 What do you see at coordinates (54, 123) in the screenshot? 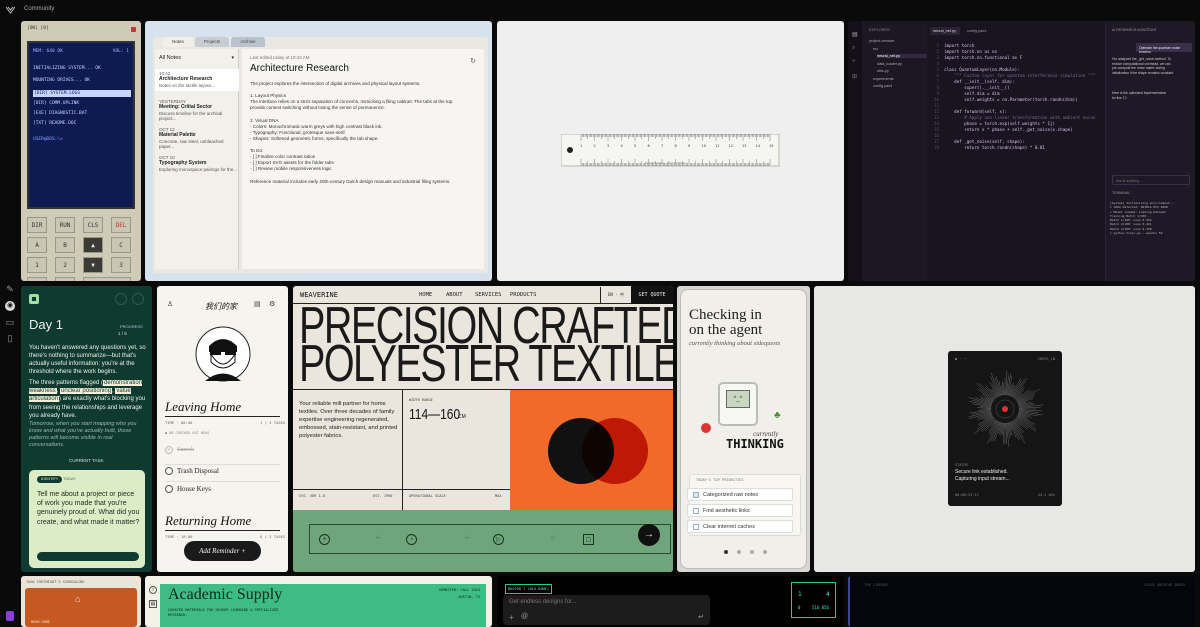
I see `file-entry: [TXT] README.DOC` at bounding box center [54, 123].